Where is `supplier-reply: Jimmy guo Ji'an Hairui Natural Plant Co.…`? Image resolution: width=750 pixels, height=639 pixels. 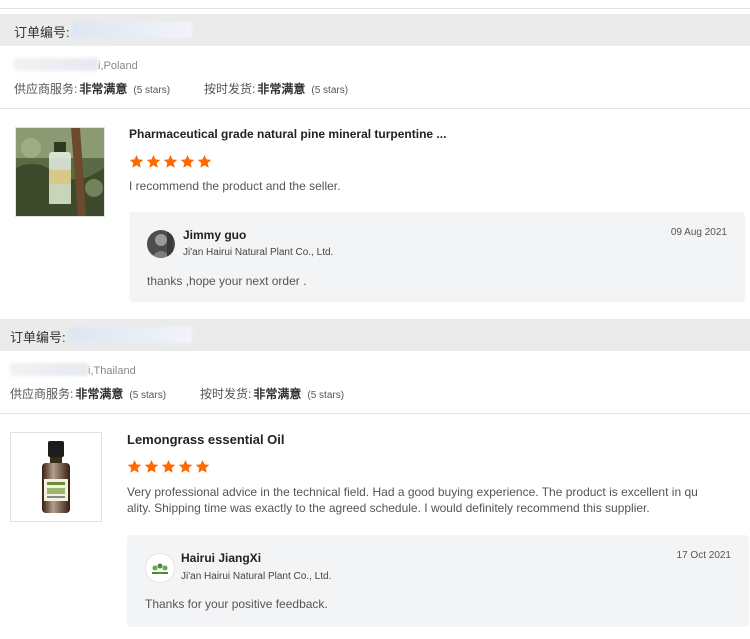
supplier-reply: Jimmy guo Ji'an Hairui Natural Plant Co.… is located at coordinates (437, 257).